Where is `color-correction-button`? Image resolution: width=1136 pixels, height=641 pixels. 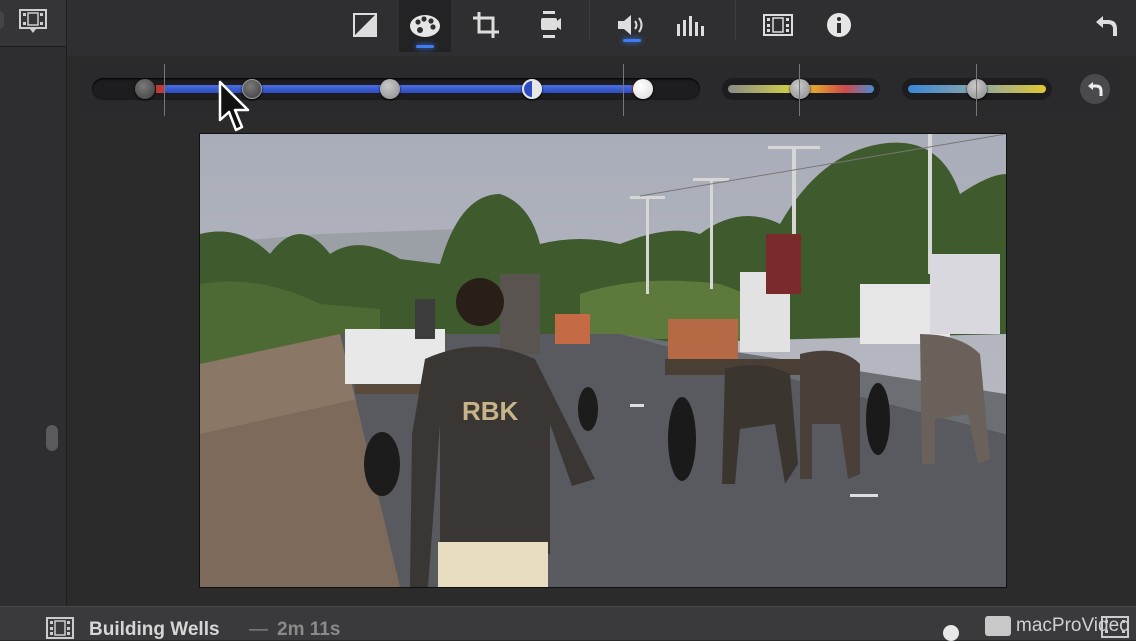
color-correction-button is located at coordinates (425, 26).